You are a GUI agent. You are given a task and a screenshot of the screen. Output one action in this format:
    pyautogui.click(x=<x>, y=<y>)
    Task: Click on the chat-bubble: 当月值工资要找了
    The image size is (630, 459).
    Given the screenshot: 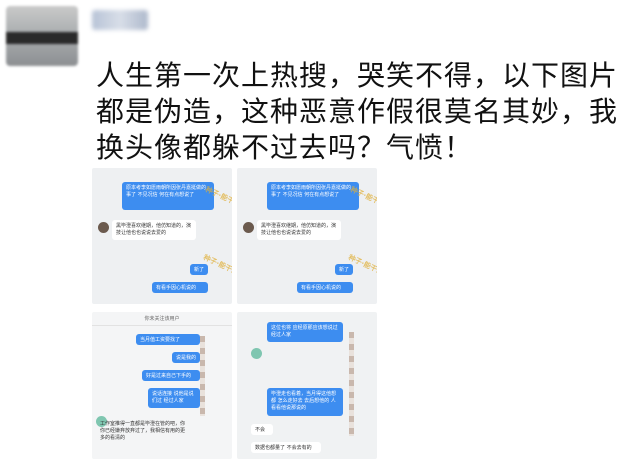 What is the action you would take?
    pyautogui.click(x=168, y=339)
    